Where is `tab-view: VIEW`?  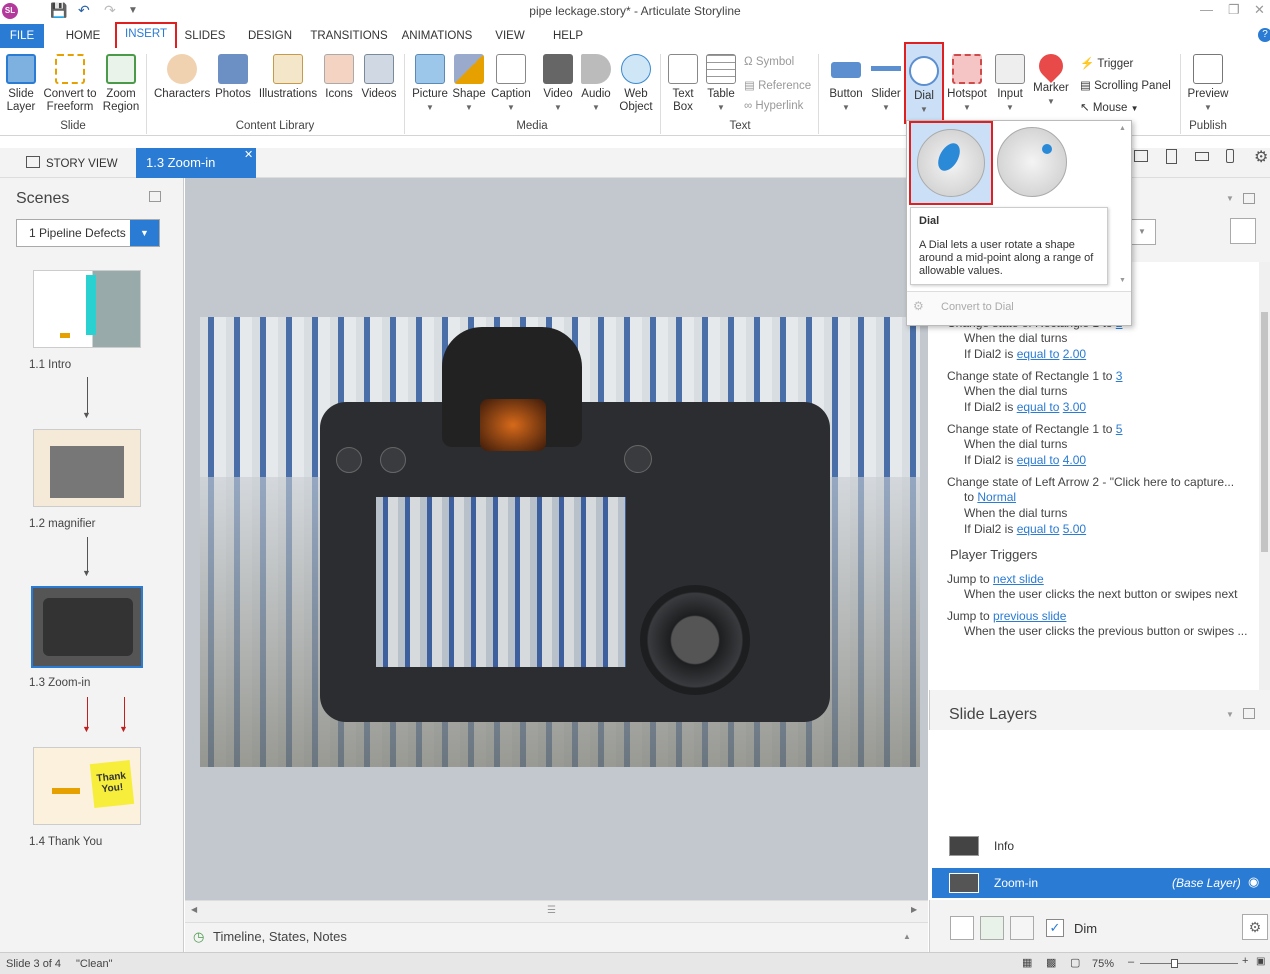
tab-view: VIEW is located at coordinates (510, 36).